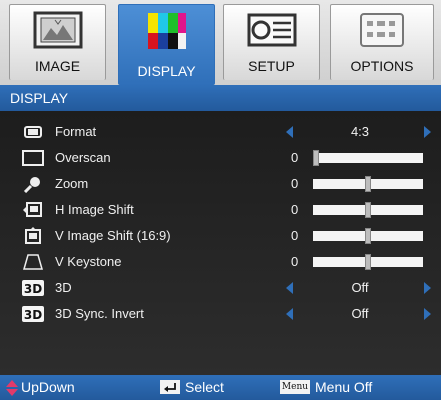  What do you see at coordinates (33, 132) in the screenshot?
I see `format-icon` at bounding box center [33, 132].